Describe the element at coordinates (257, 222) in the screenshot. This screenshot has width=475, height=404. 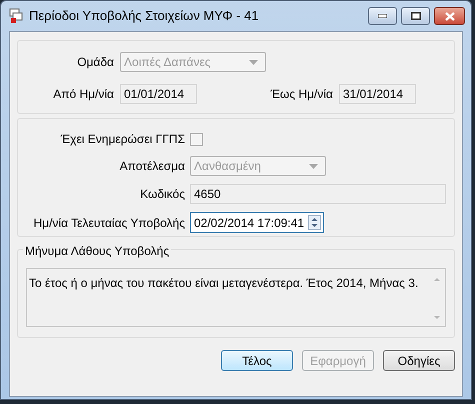
I see `datetime-spinner: 02/02/2014 17:09:41` at that location.